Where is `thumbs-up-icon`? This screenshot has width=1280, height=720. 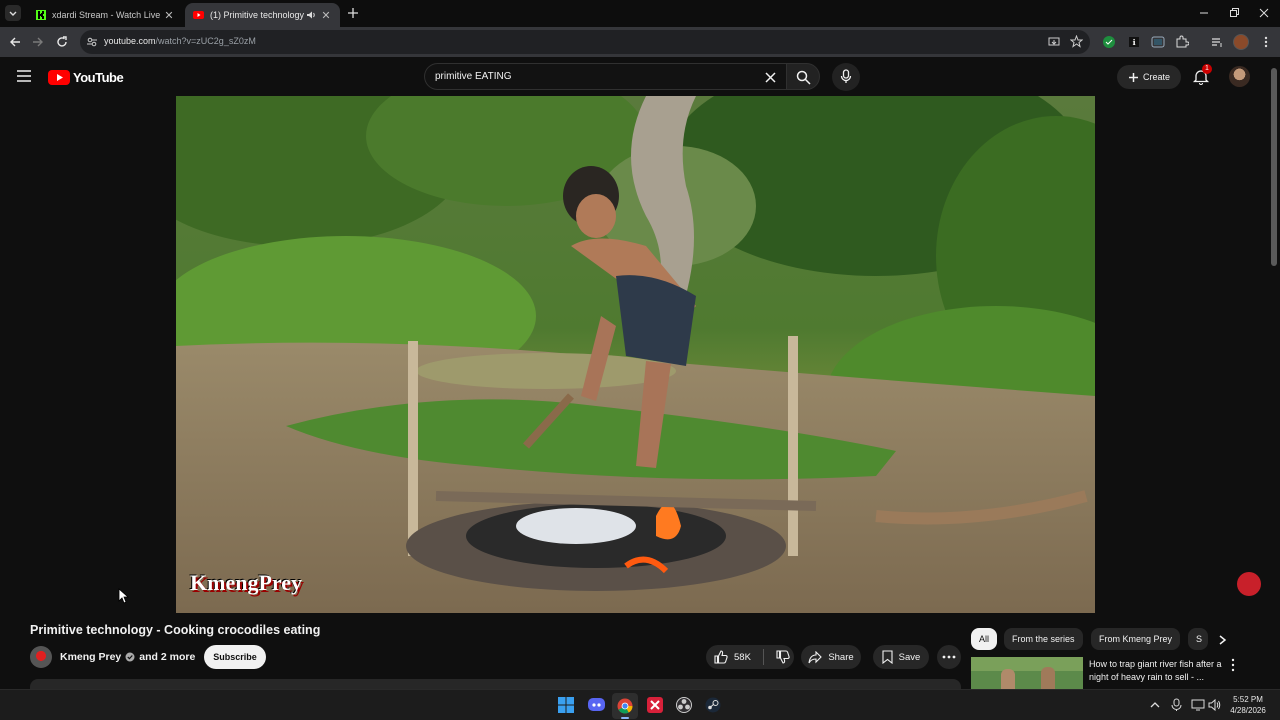
thumbs-up-icon is located at coordinates (721, 657).